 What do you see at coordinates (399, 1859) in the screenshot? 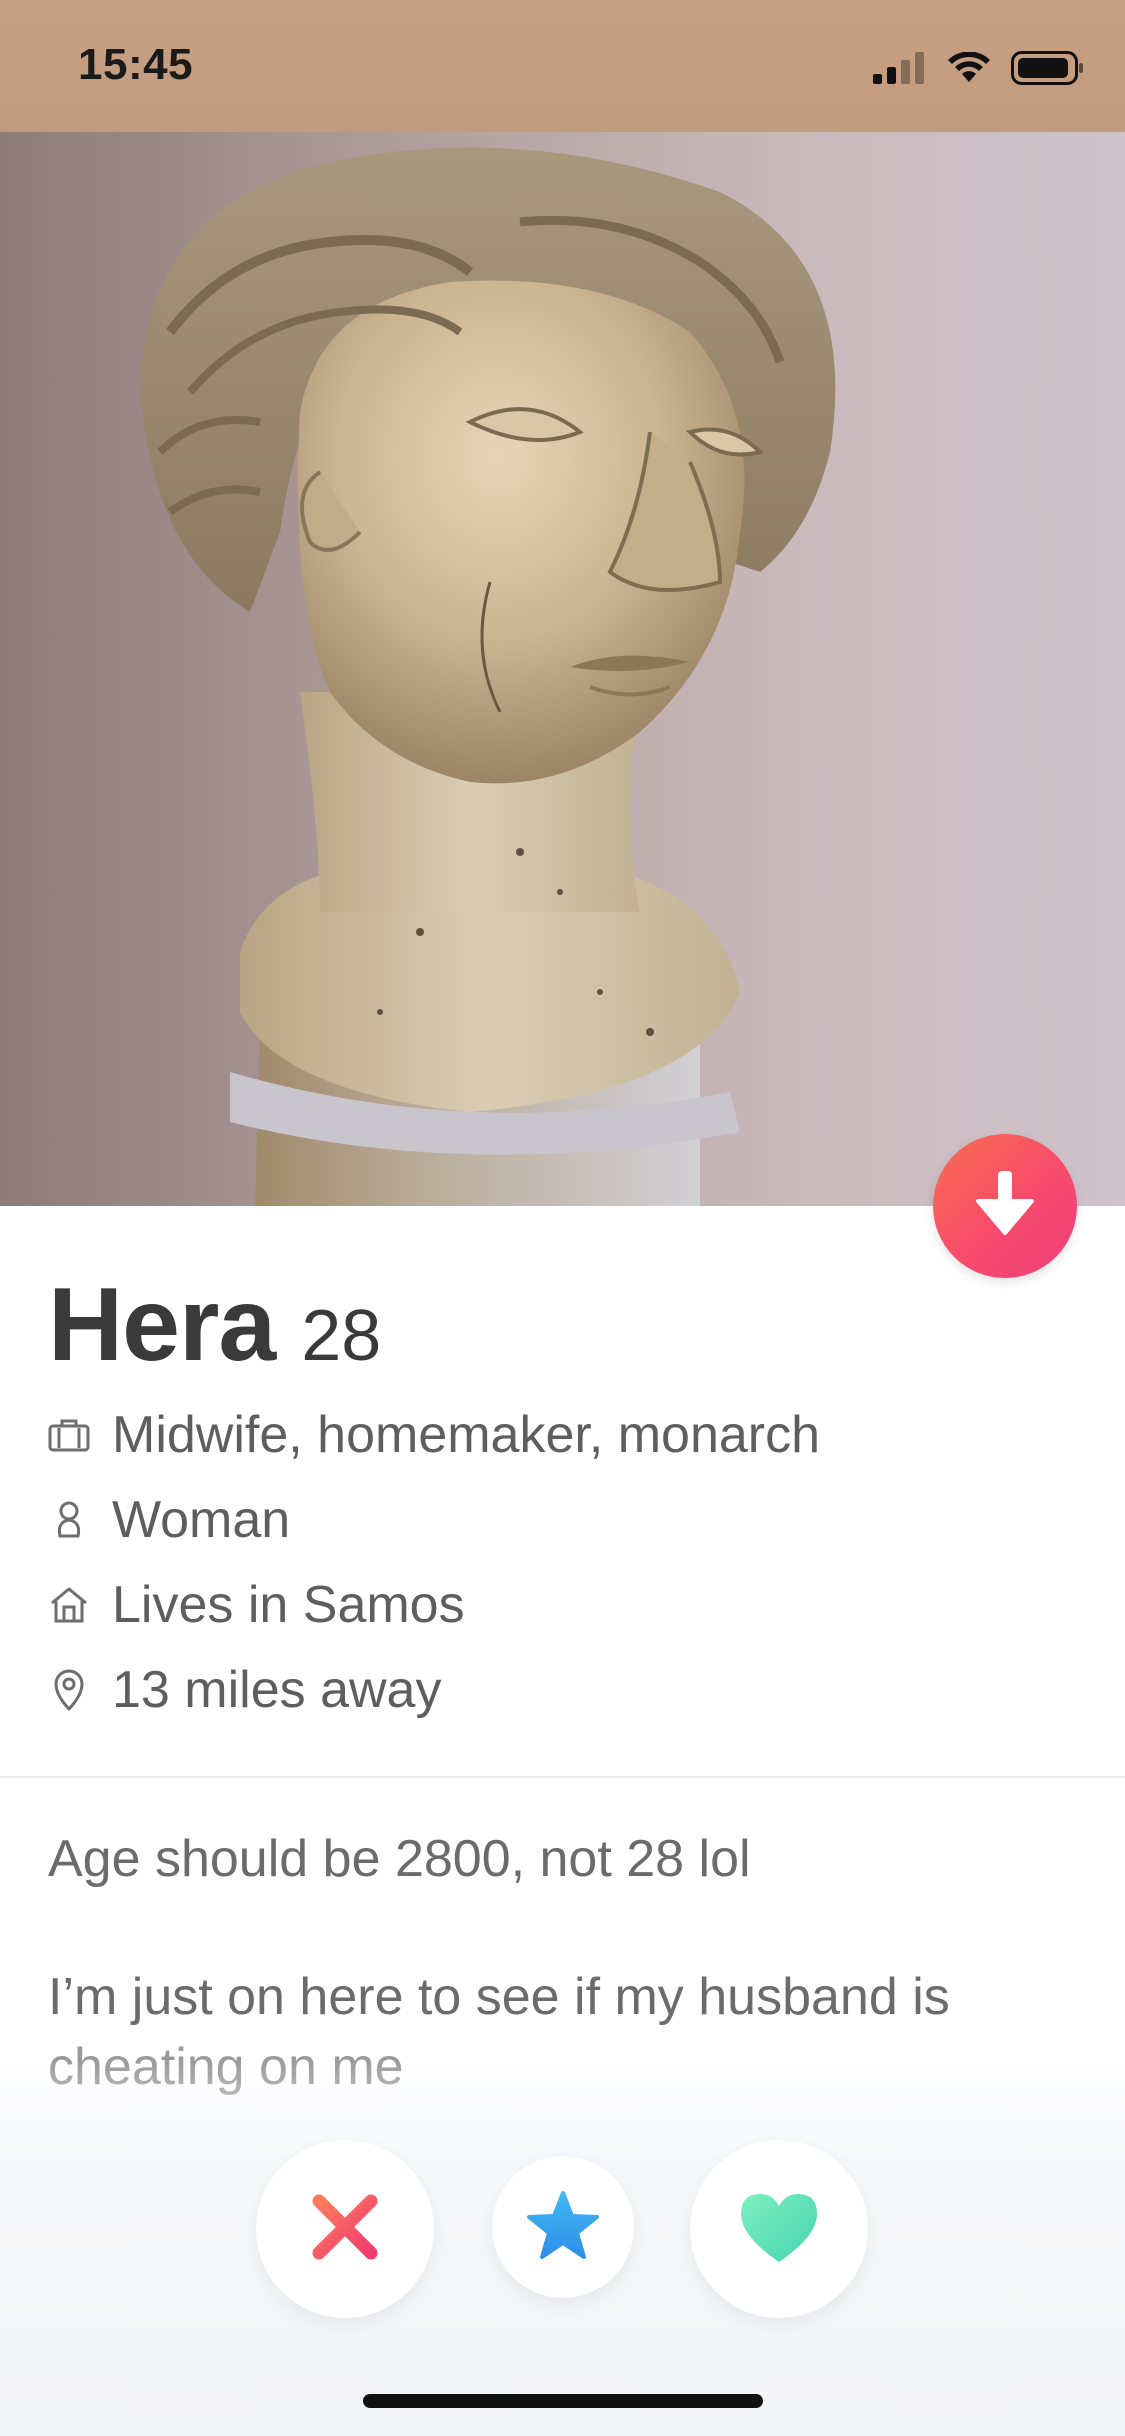
I see `bio-line: Age should be 2800, not 28 lol` at bounding box center [399, 1859].